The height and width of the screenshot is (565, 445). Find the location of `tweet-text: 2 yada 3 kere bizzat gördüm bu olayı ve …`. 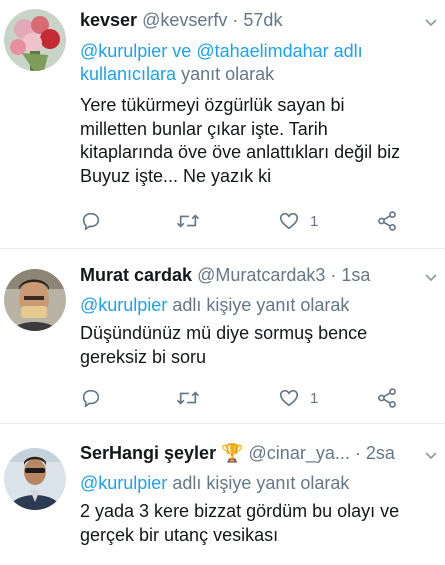

tweet-text: 2 yada 3 kere bizzat gördüm bu olayı ve … is located at coordinates (255, 523).